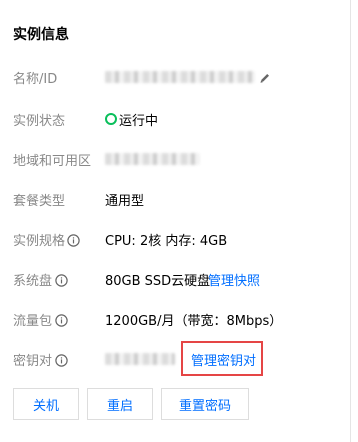 The width and height of the screenshot is (358, 442). I want to click on status-ring-icon, so click(111, 119).